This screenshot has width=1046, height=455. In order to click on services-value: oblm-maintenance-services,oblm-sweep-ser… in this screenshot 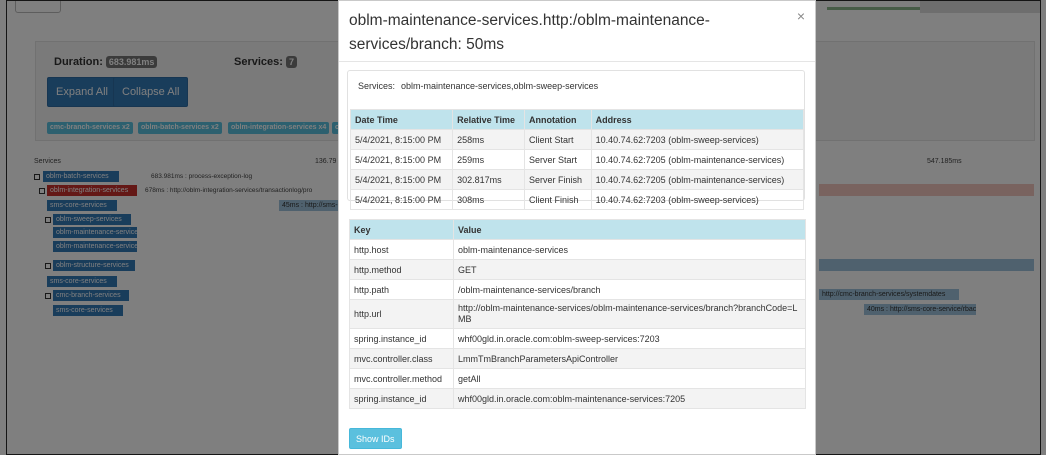, I will do `click(500, 86)`.